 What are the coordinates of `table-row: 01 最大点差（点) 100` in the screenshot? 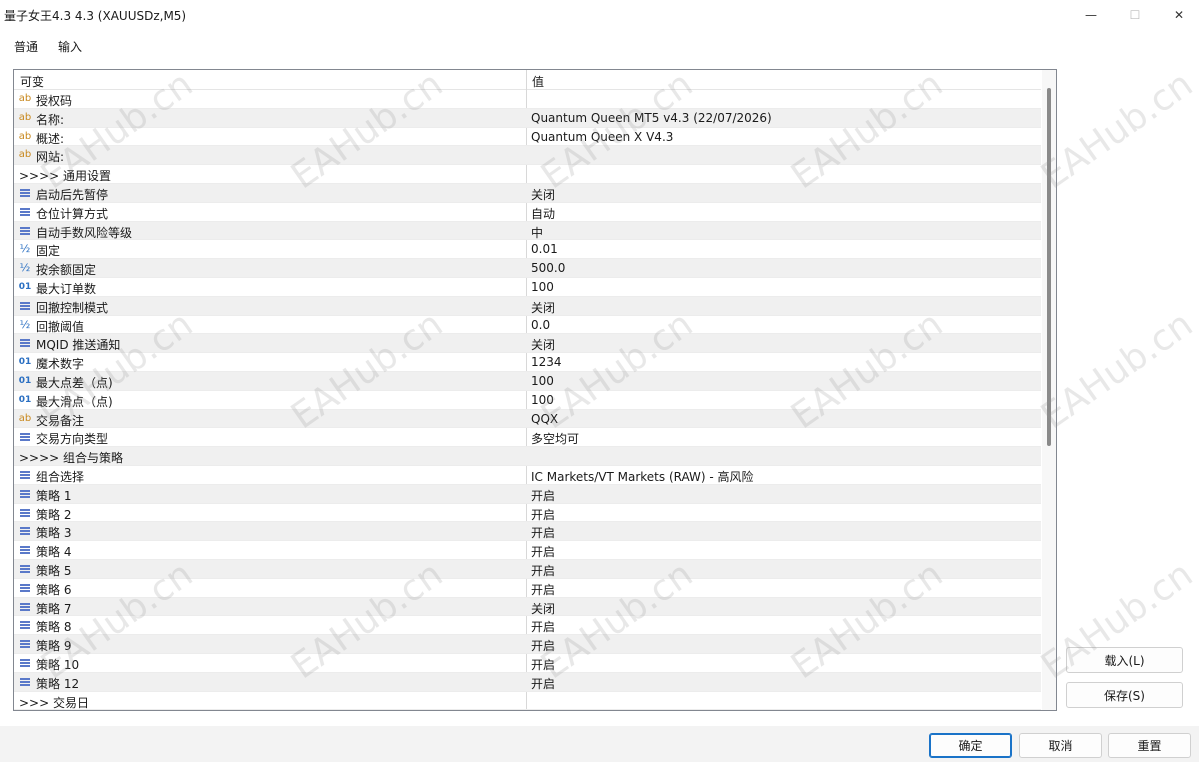 It's located at (527, 381).